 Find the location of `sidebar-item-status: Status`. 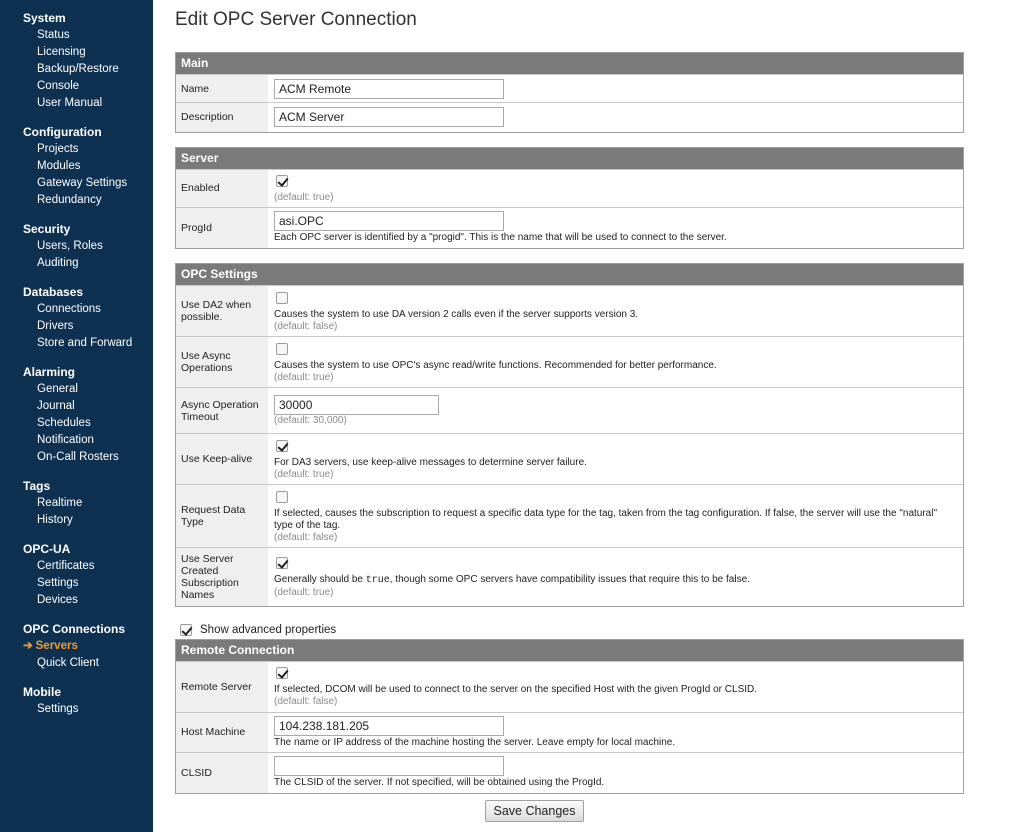

sidebar-item-status: Status is located at coordinates (76, 35).